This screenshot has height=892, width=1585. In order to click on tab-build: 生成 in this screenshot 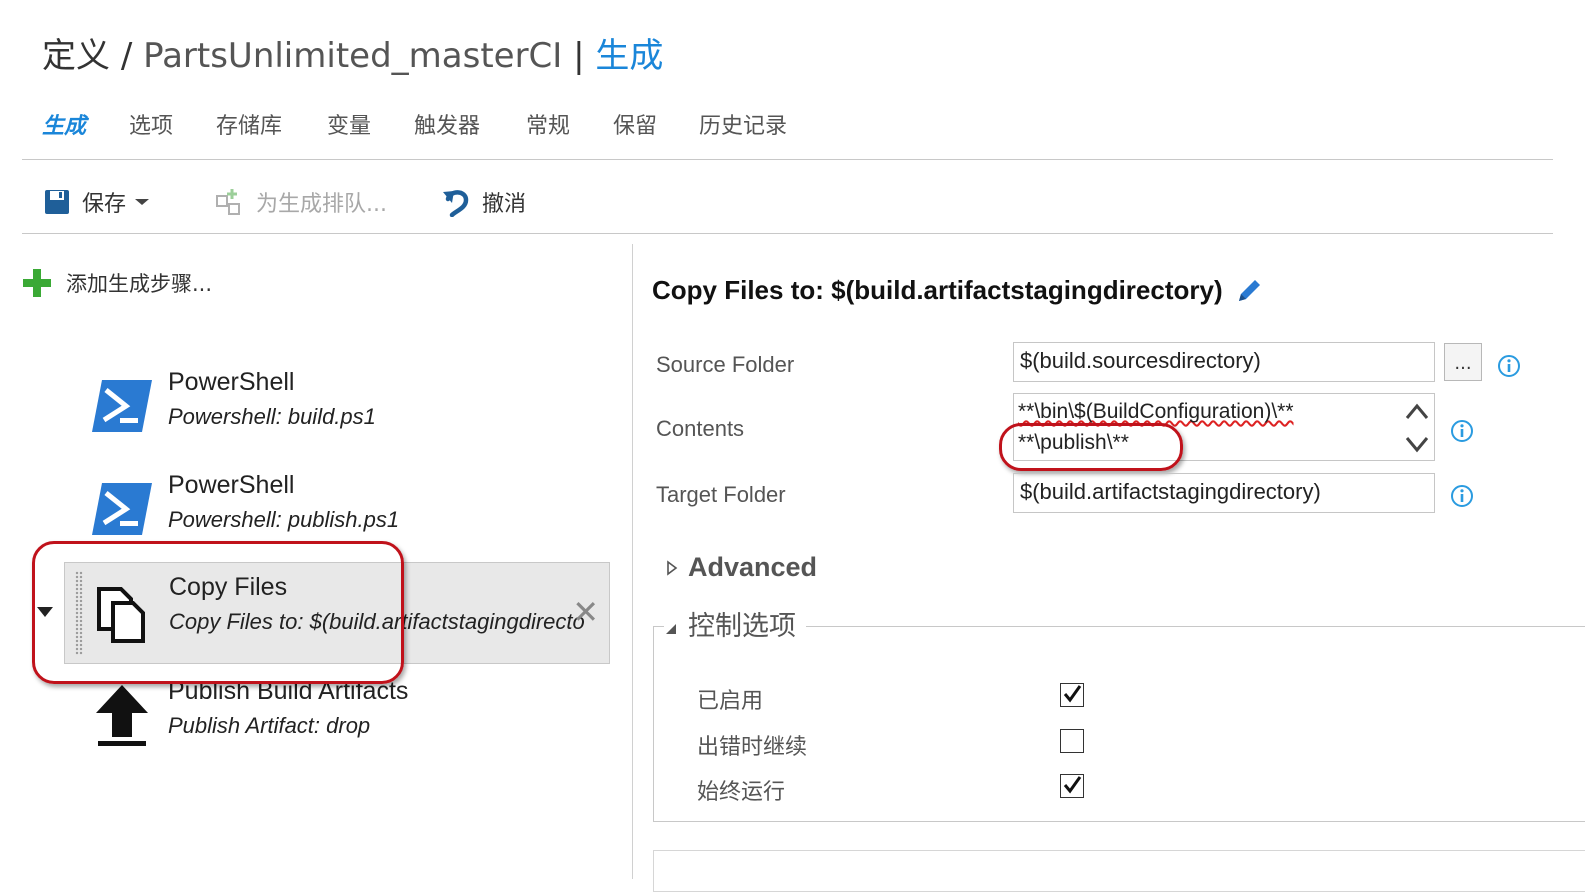, I will do `click(64, 124)`.